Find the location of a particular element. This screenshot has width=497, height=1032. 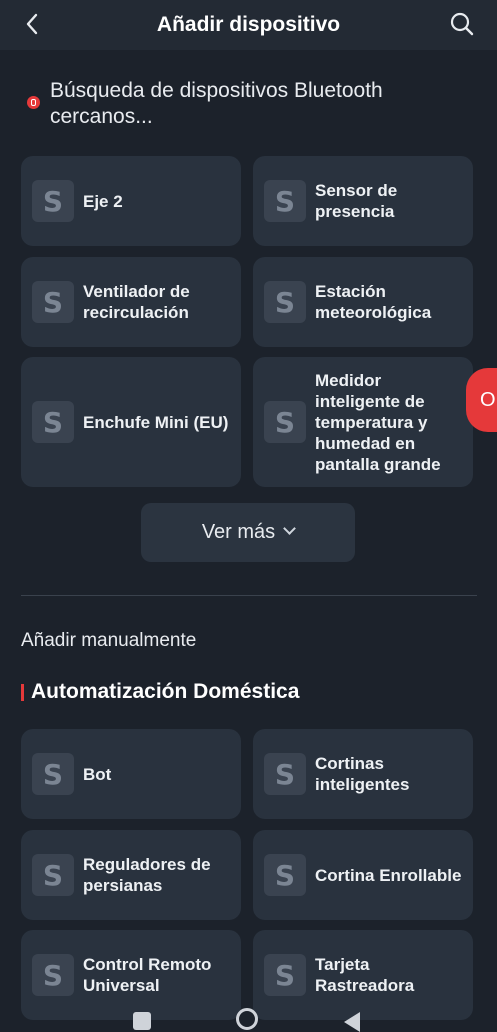

device-card-estacion-meteorologica: S Estación meteorológica is located at coordinates (363, 302).